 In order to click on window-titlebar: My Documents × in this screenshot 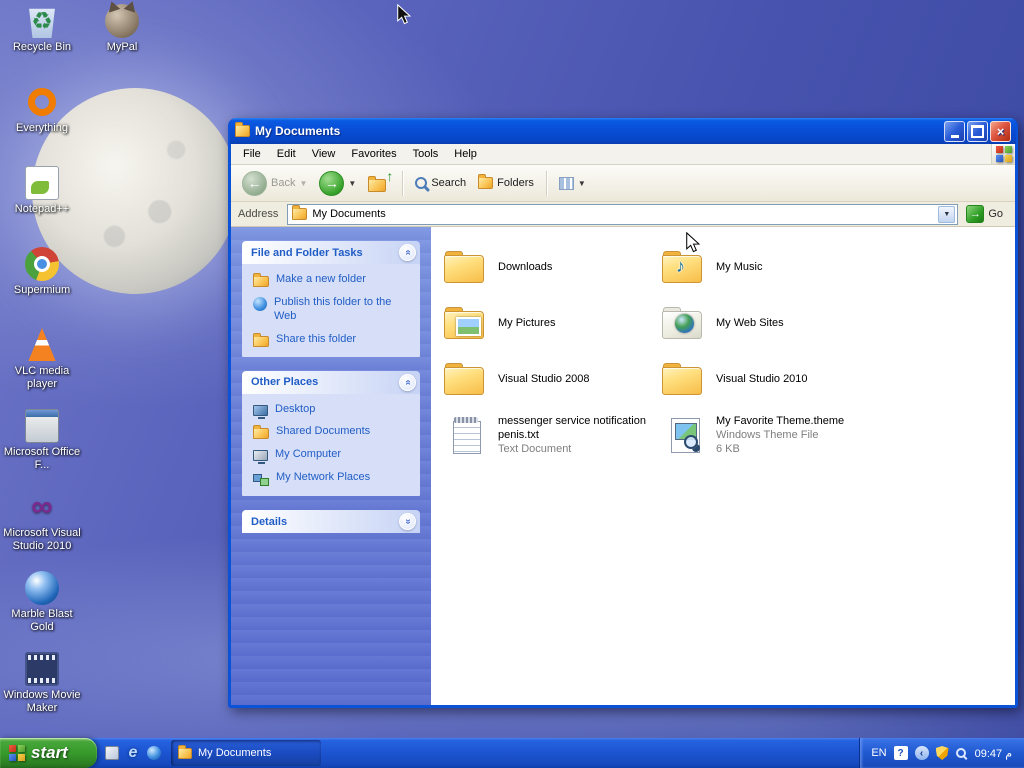, I will do `click(623, 131)`.